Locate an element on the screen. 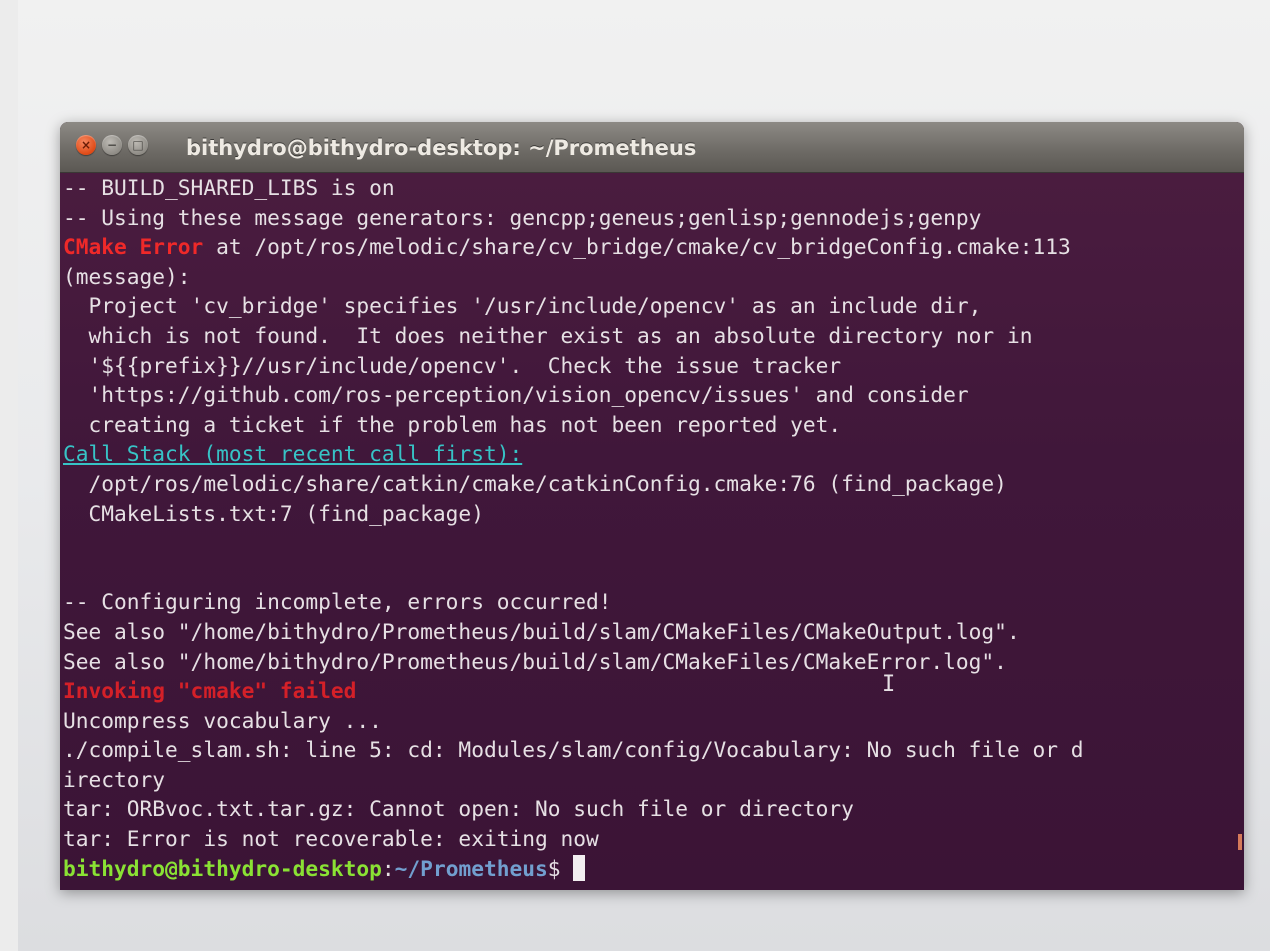 This screenshot has height=951, width=1270. text-cursor-ibeam-icon: I is located at coordinates (889, 684).